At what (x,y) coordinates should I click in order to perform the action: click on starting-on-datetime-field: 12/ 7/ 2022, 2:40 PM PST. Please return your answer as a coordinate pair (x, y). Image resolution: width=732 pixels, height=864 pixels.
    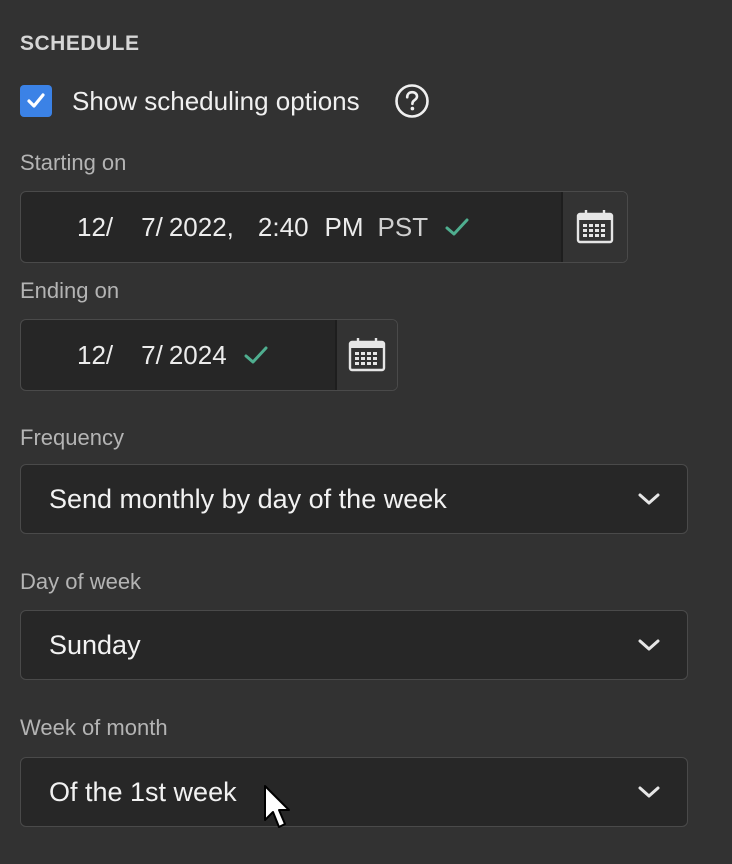
    Looking at the image, I should click on (291, 227).